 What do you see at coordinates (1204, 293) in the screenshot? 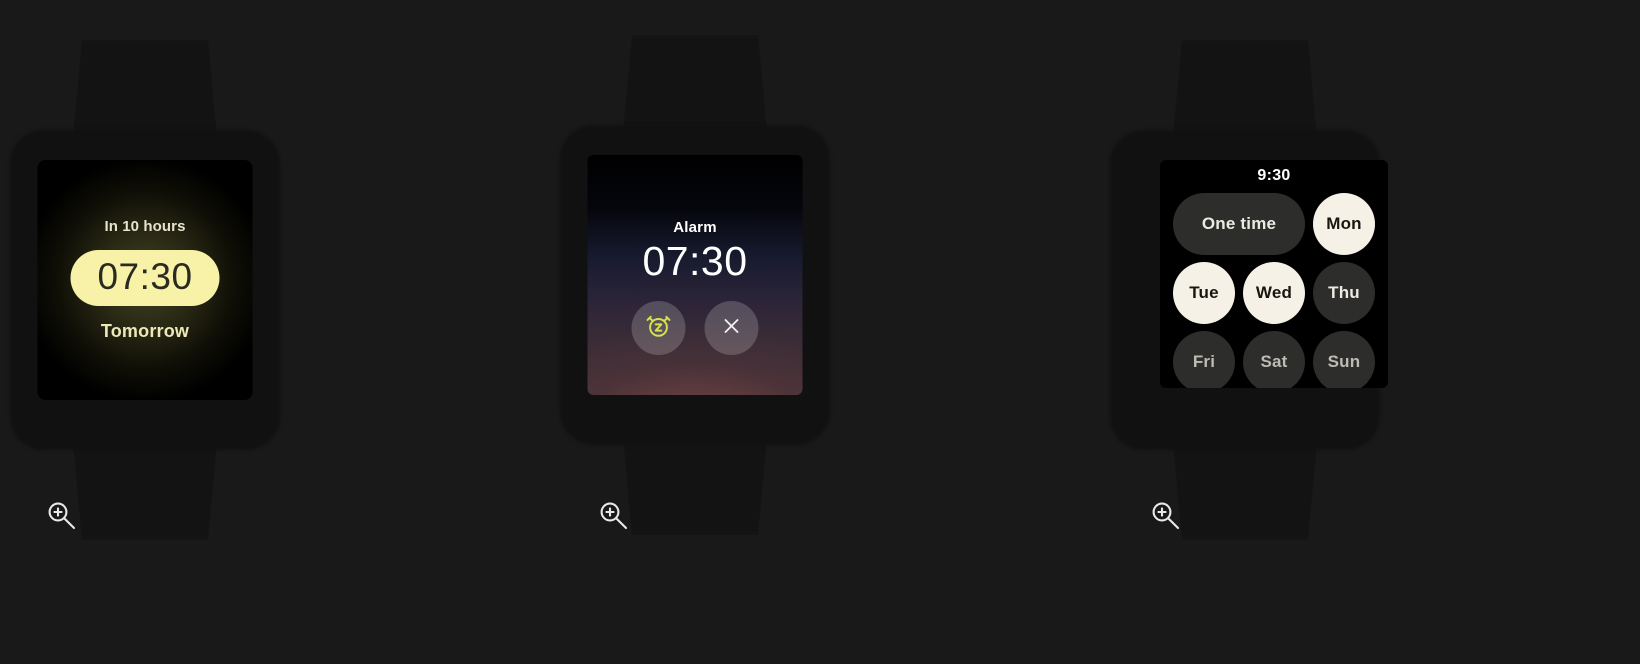
I see `day-chip-tue: Tue` at bounding box center [1204, 293].